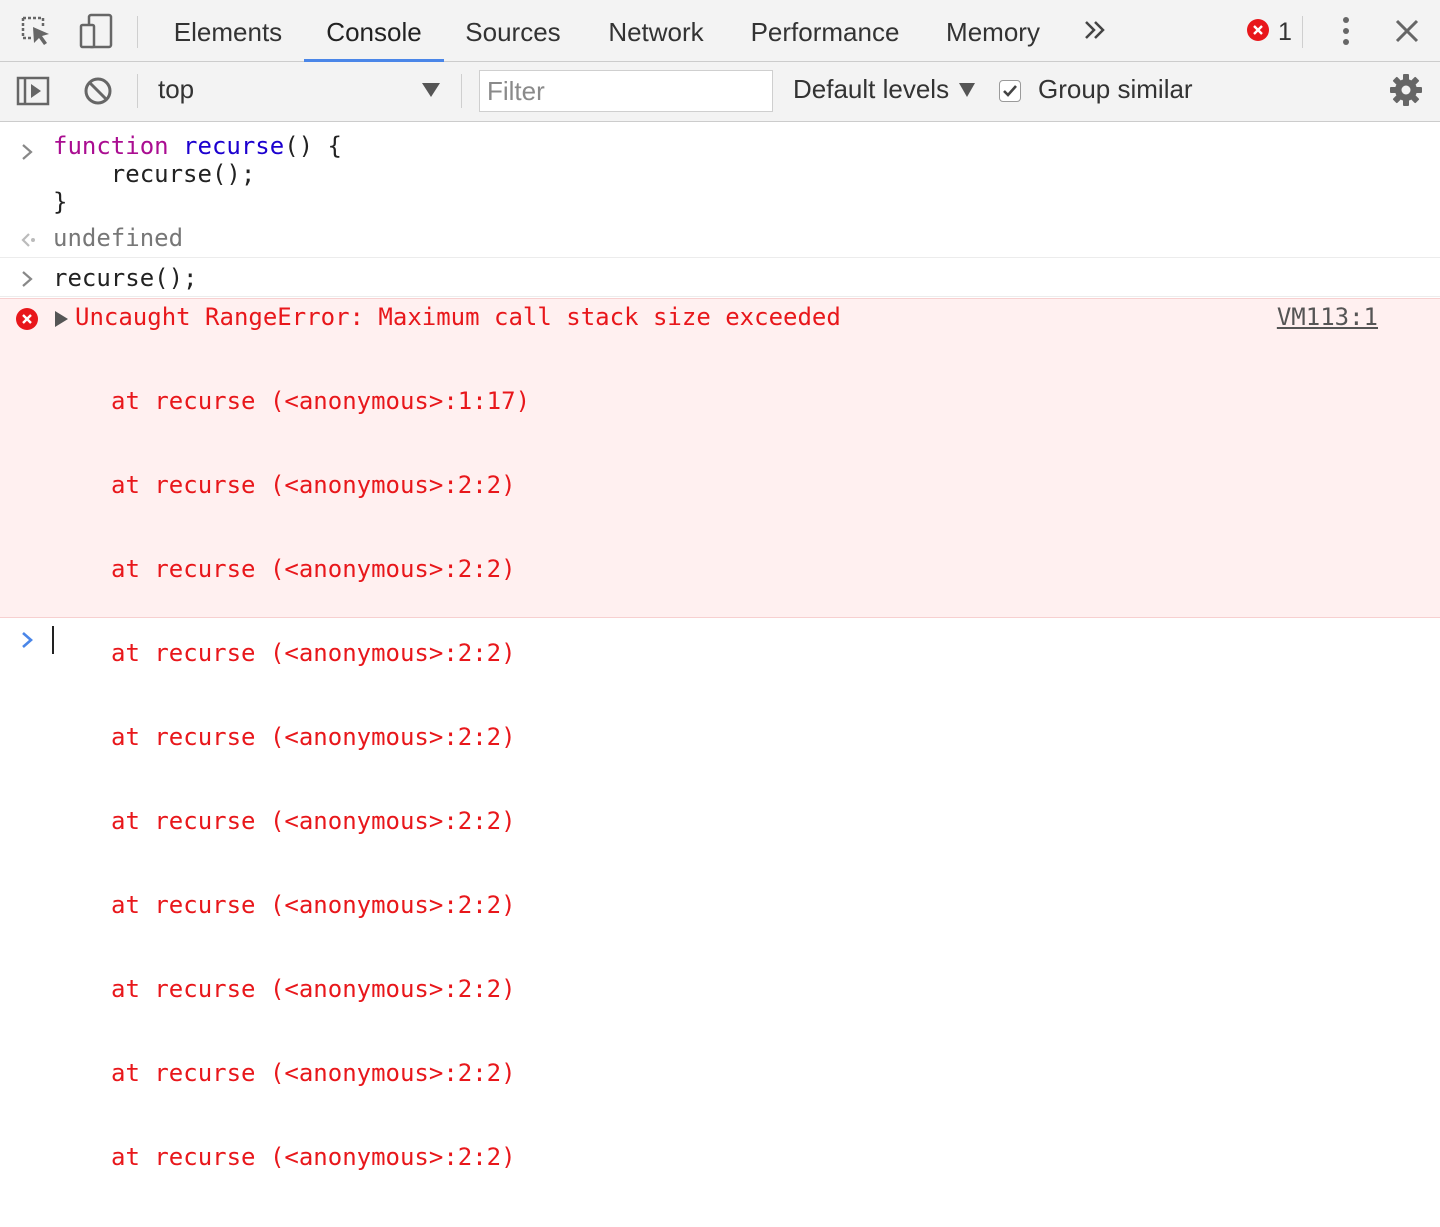 Image resolution: width=1440 pixels, height=1227 pixels. Describe the element at coordinates (1095, 31) in the screenshot. I see `chevron-double-right-icon` at that location.